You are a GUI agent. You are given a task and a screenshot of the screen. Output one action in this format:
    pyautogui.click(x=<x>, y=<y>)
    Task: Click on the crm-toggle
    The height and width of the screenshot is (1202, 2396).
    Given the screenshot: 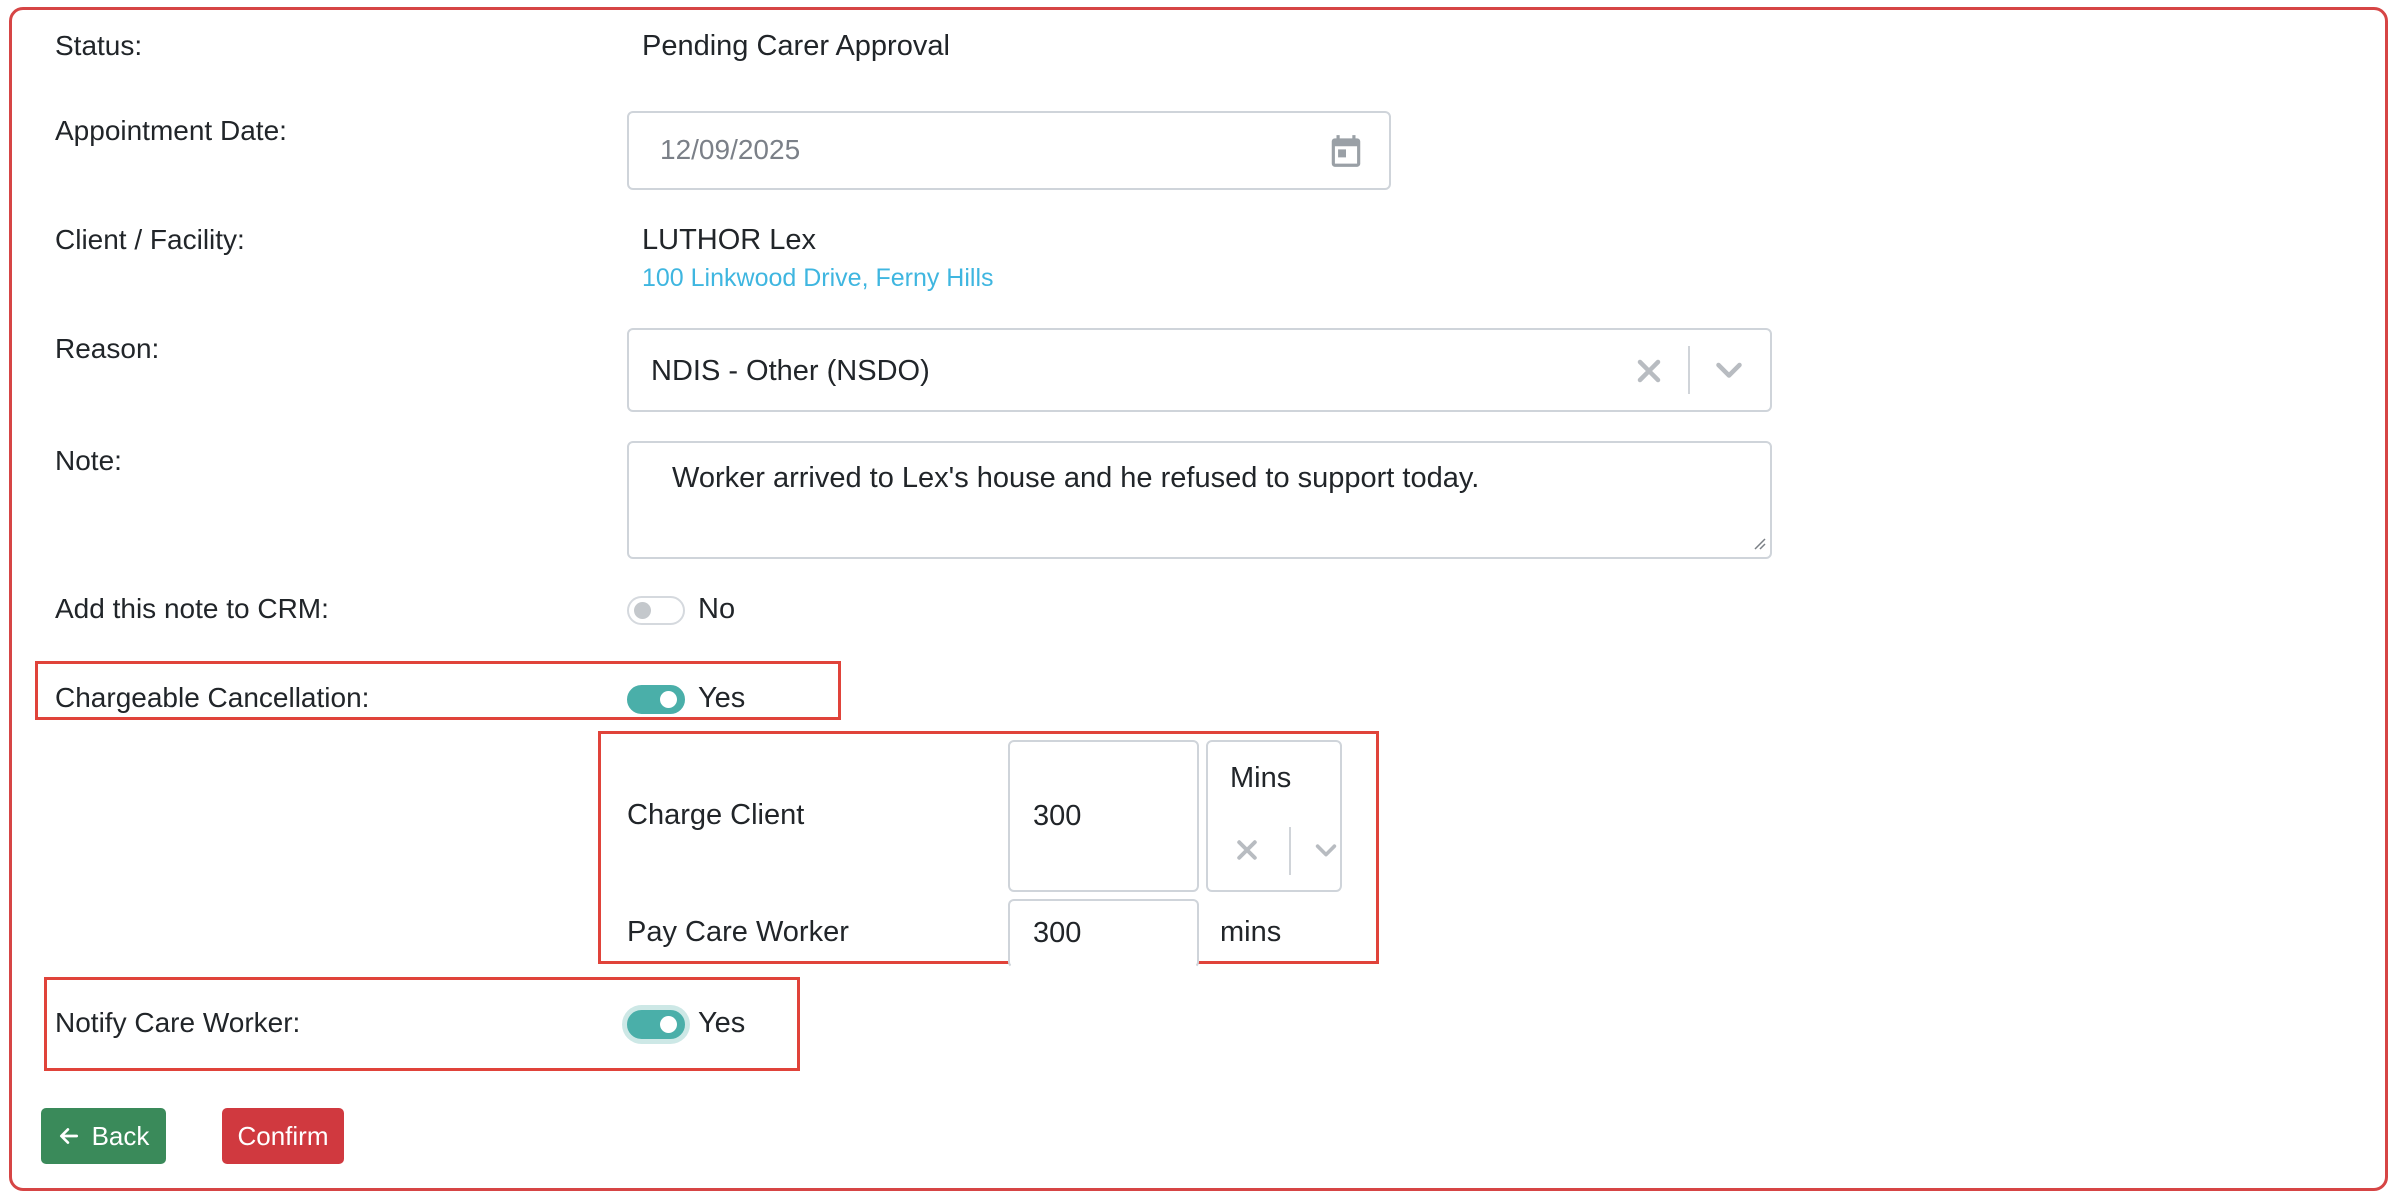 What is the action you would take?
    pyautogui.click(x=656, y=610)
    